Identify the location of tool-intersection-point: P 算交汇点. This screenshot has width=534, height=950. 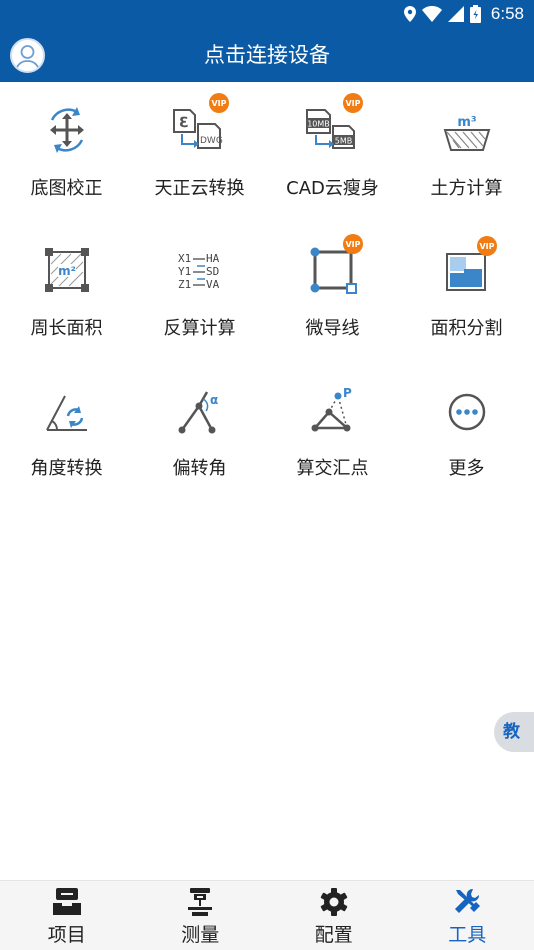
(332, 432).